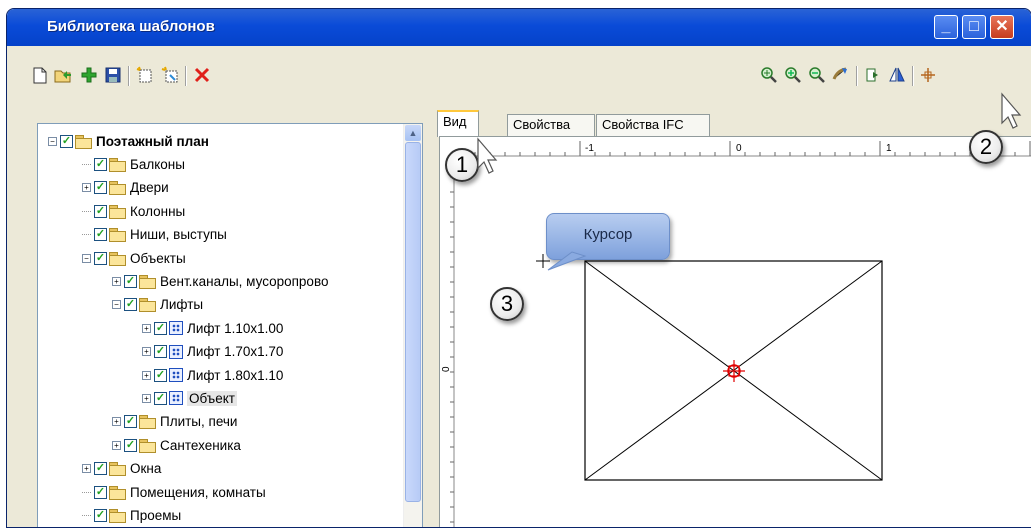  I want to click on ruler-top-label: 1, so click(889, 148).